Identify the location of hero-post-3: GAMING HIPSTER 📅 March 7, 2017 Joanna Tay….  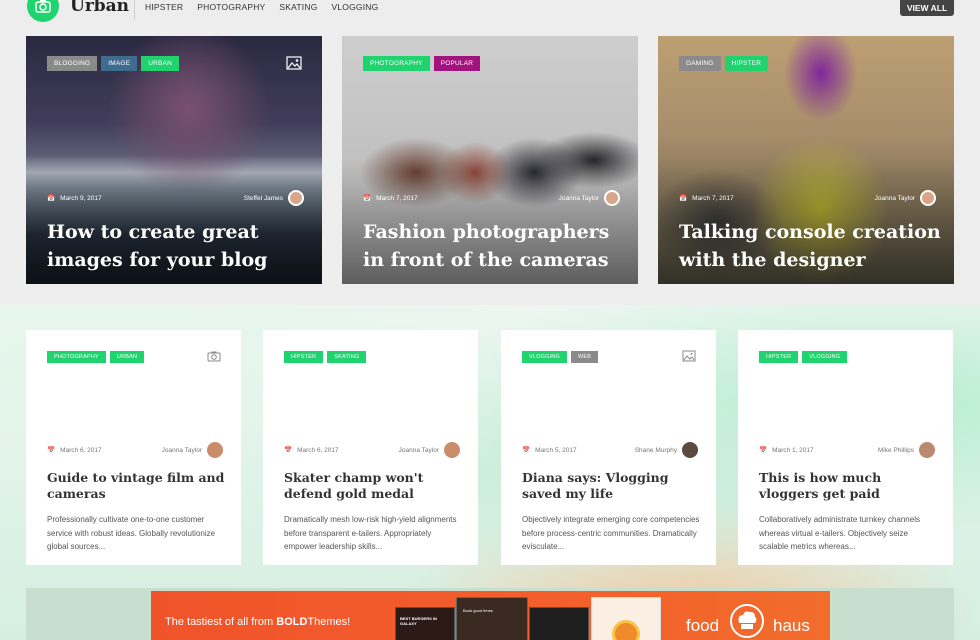
(806, 160).